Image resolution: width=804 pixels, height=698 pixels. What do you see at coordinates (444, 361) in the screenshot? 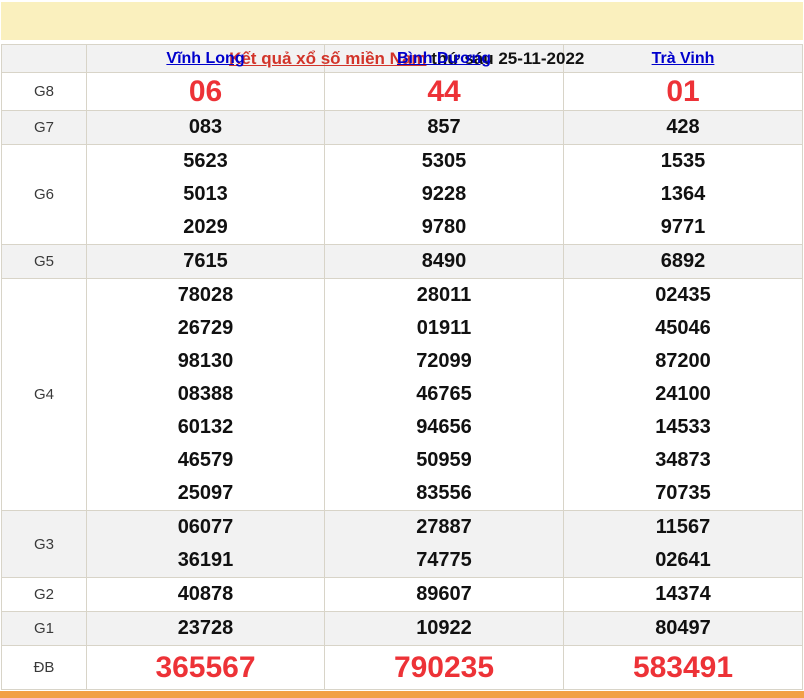
I see `result-number: 72099` at bounding box center [444, 361].